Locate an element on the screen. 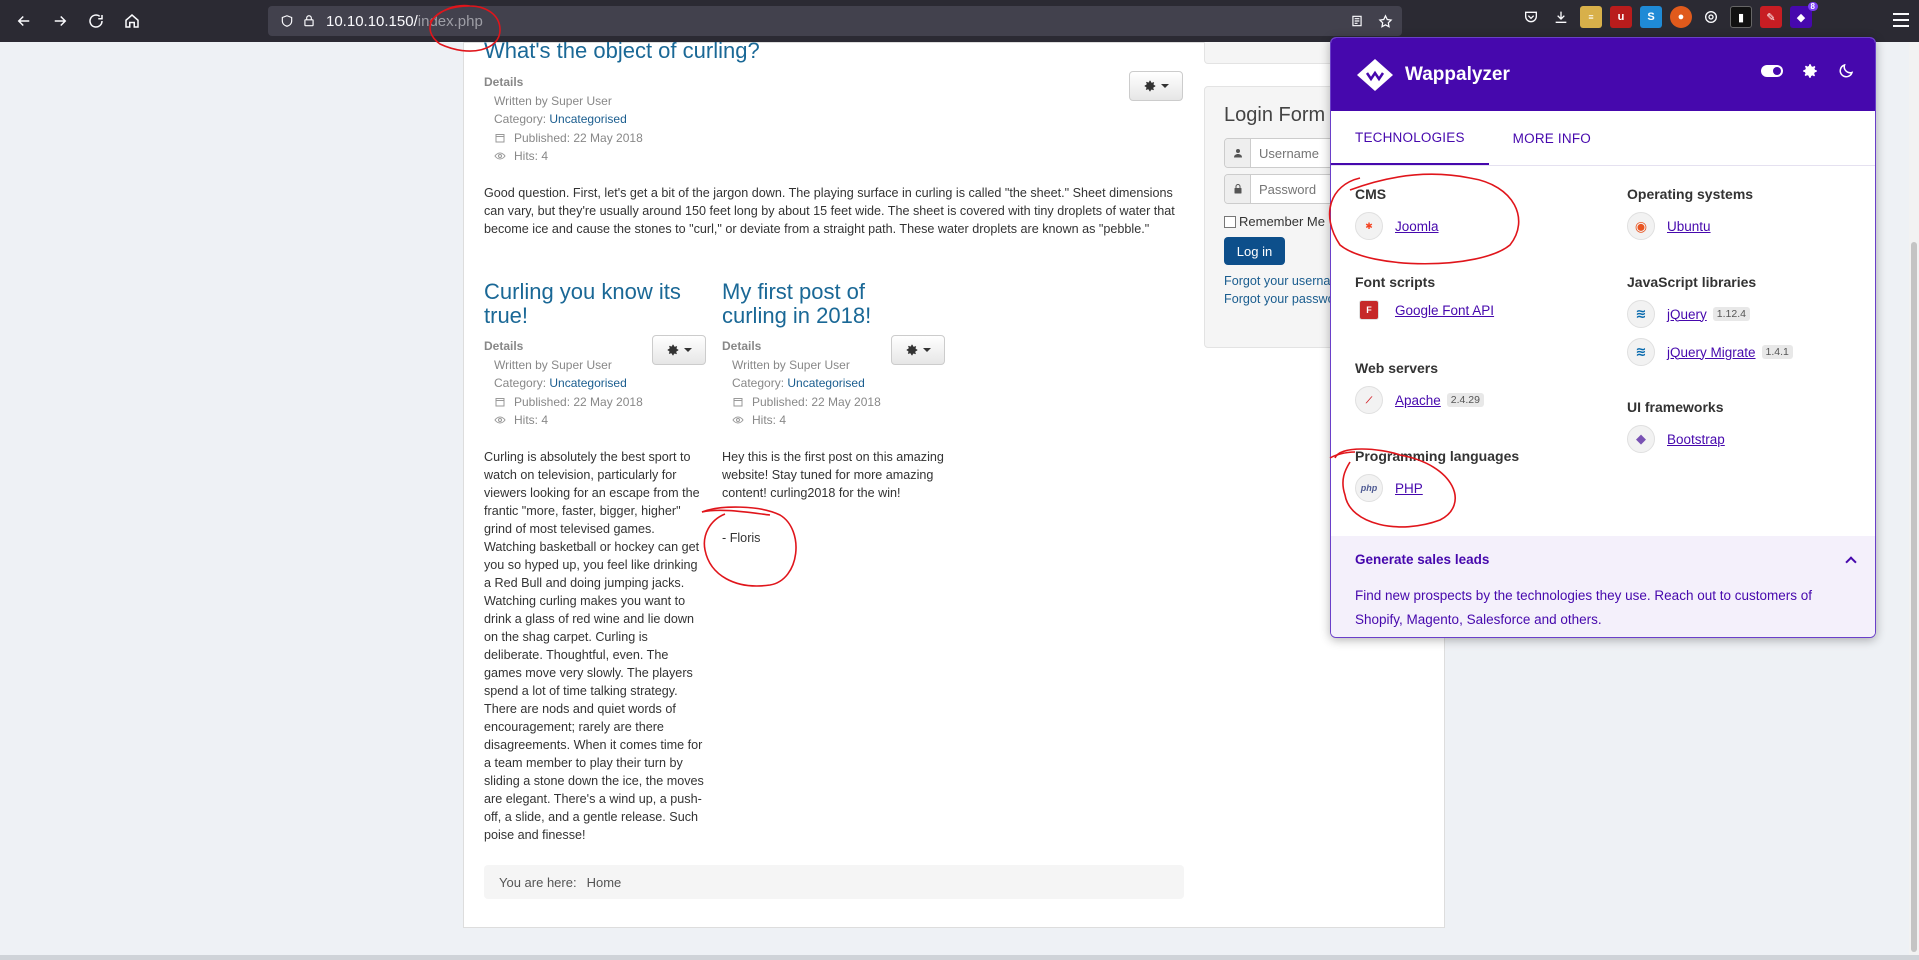 The image size is (1919, 960). page-scrollbar is located at coordinates (1914, 501).